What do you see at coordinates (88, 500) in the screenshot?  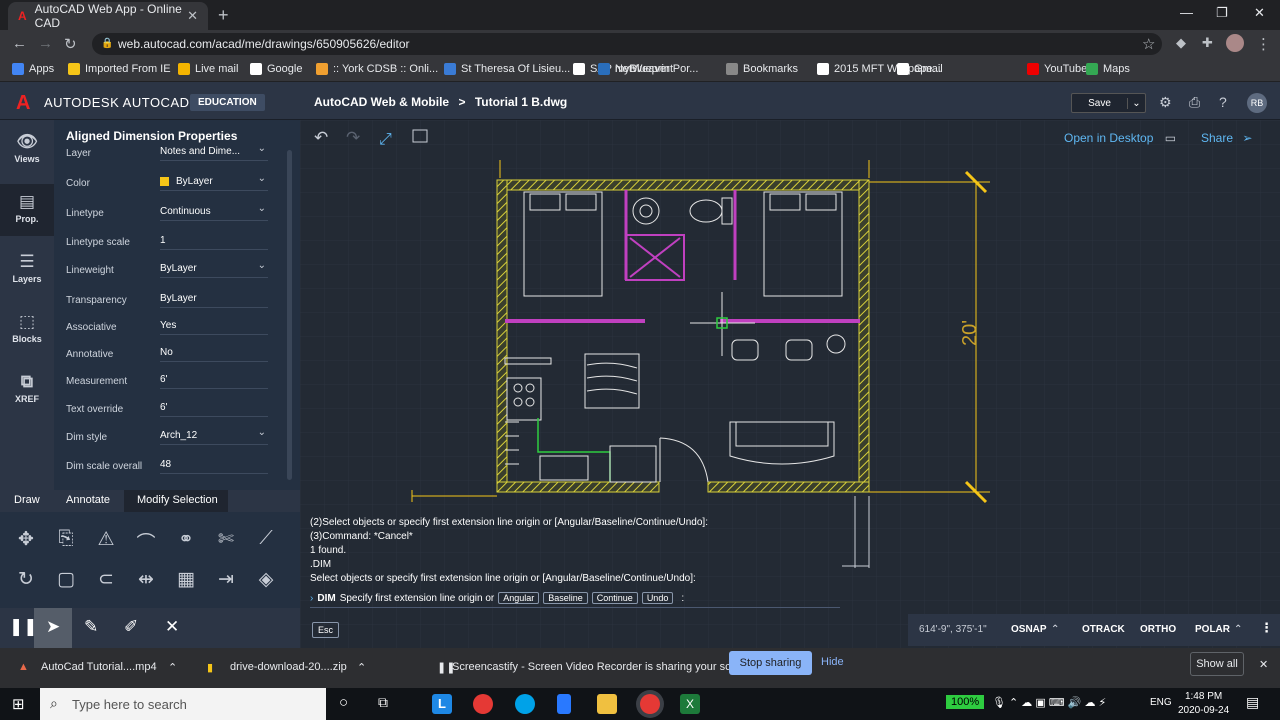 I see `tab-annotate: Annotate` at bounding box center [88, 500].